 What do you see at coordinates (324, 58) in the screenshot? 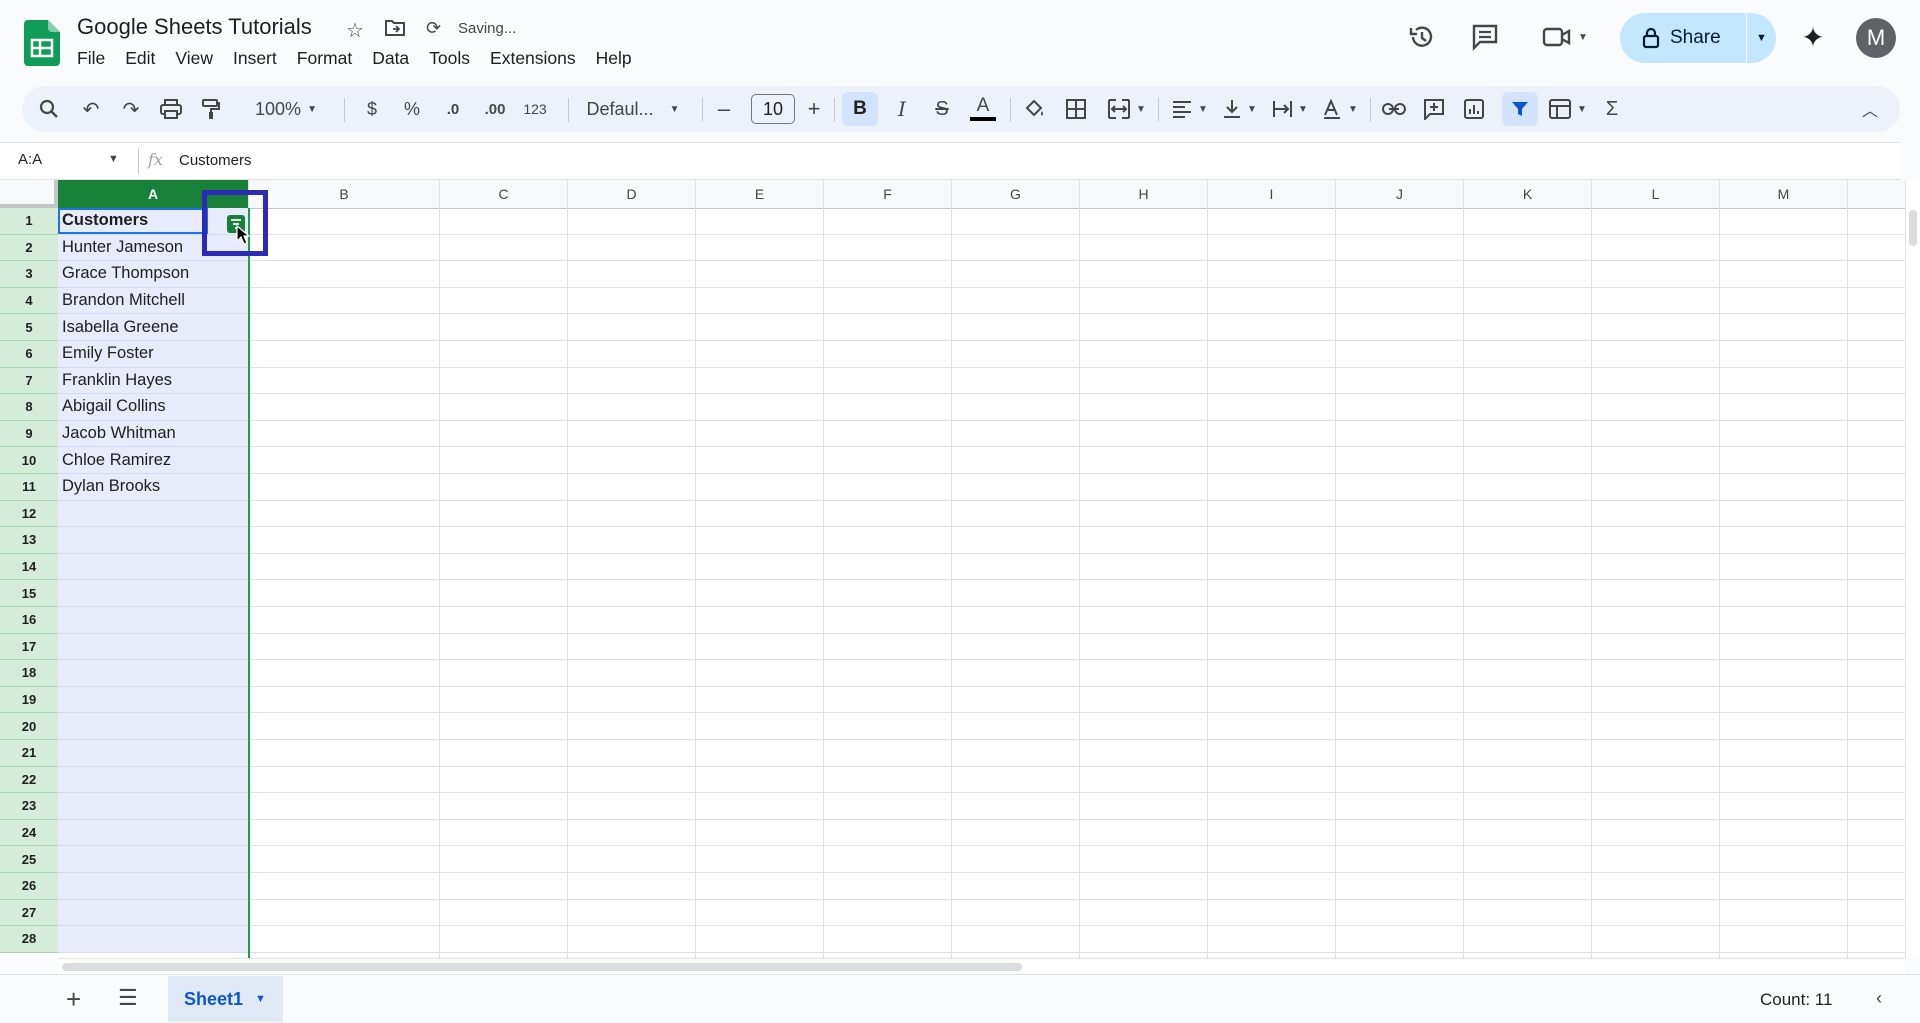
I see `menu-format: Format` at bounding box center [324, 58].